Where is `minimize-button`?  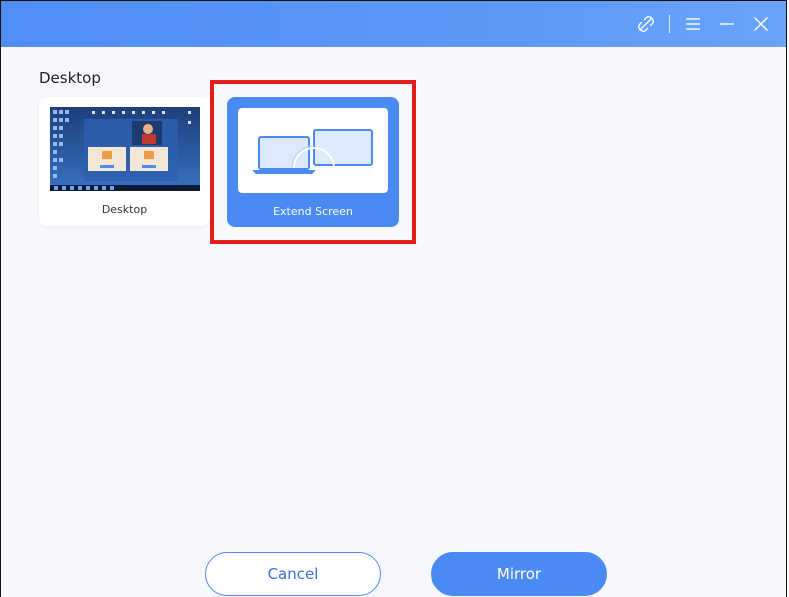 minimize-button is located at coordinates (727, 24).